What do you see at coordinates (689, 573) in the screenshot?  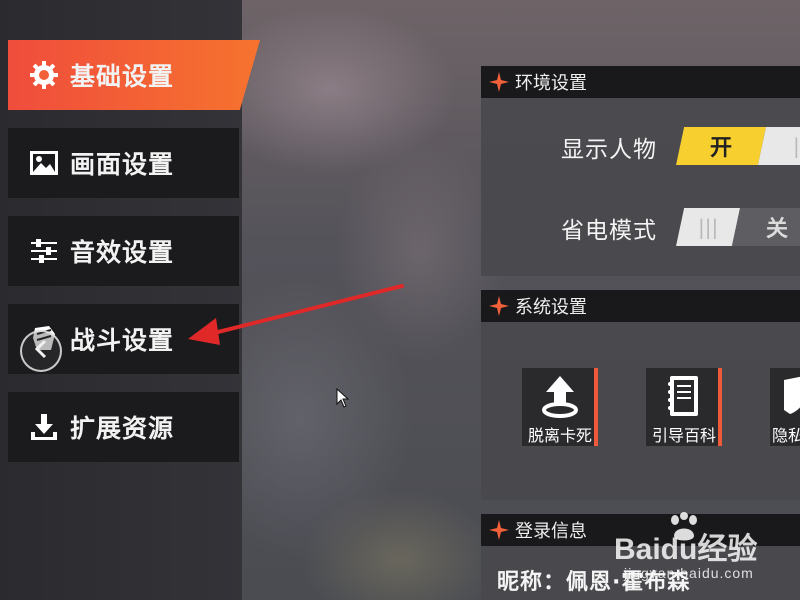 I see `watermark-sub: jingyan.baidu.com` at bounding box center [689, 573].